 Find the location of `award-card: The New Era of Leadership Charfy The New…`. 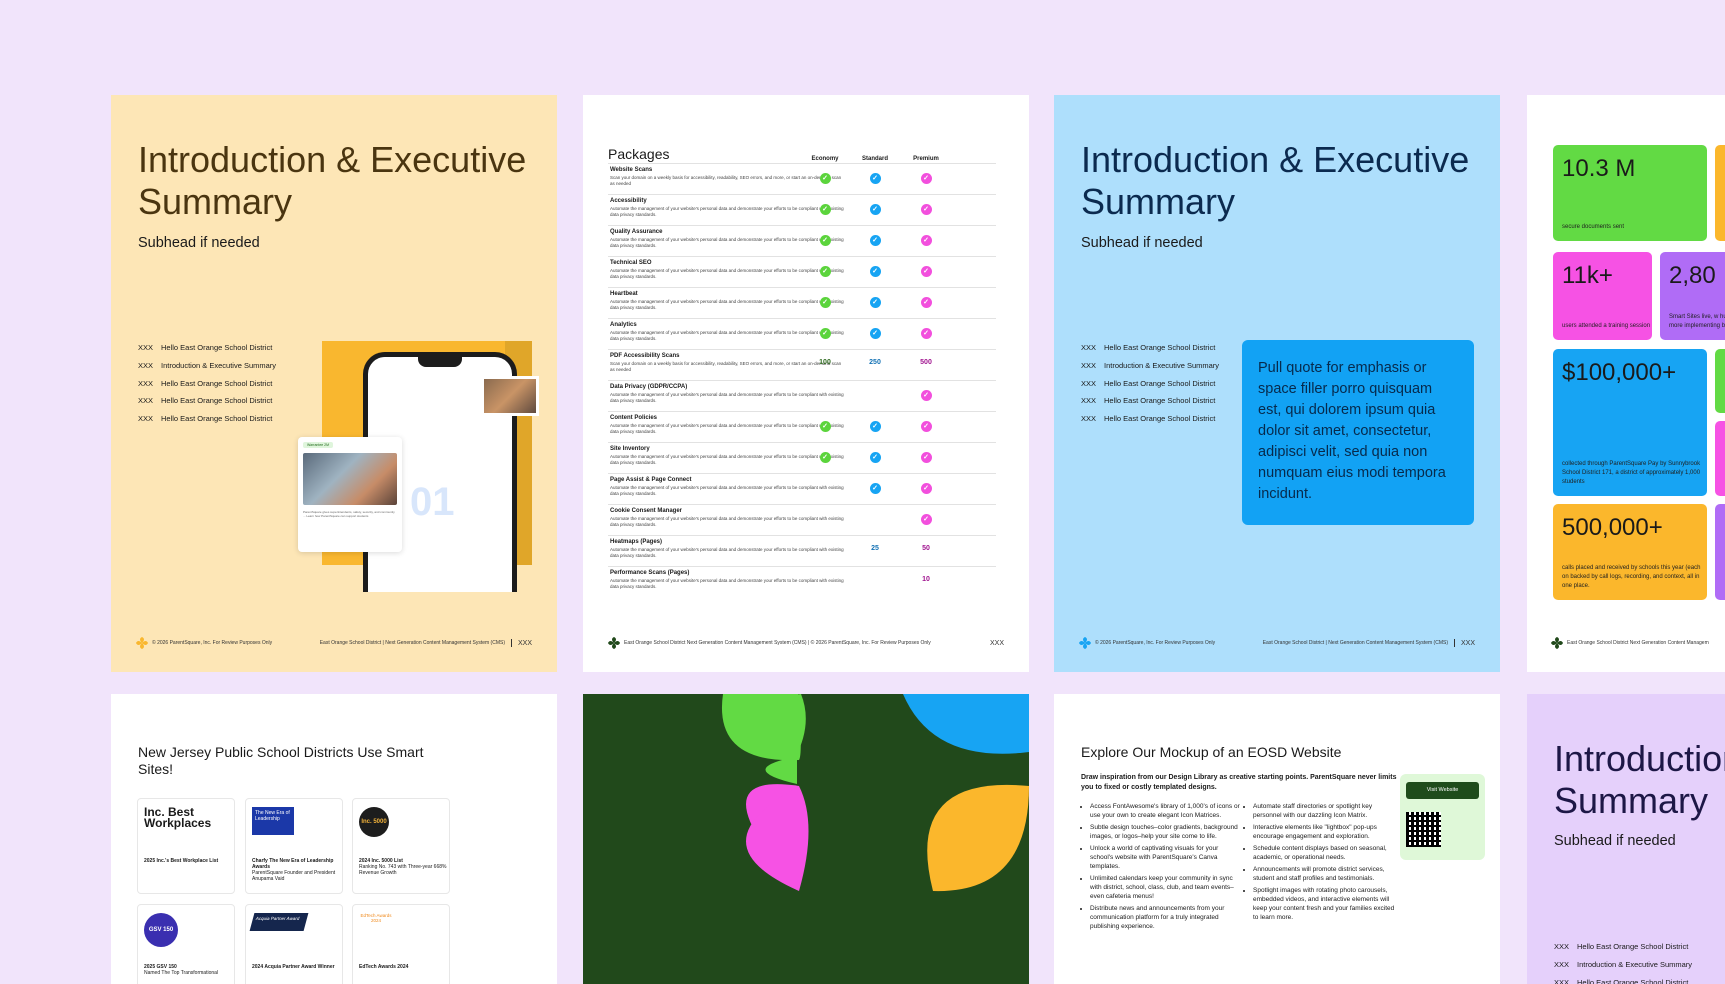

award-card: The New Era of Leadership Charfy The New… is located at coordinates (294, 846).